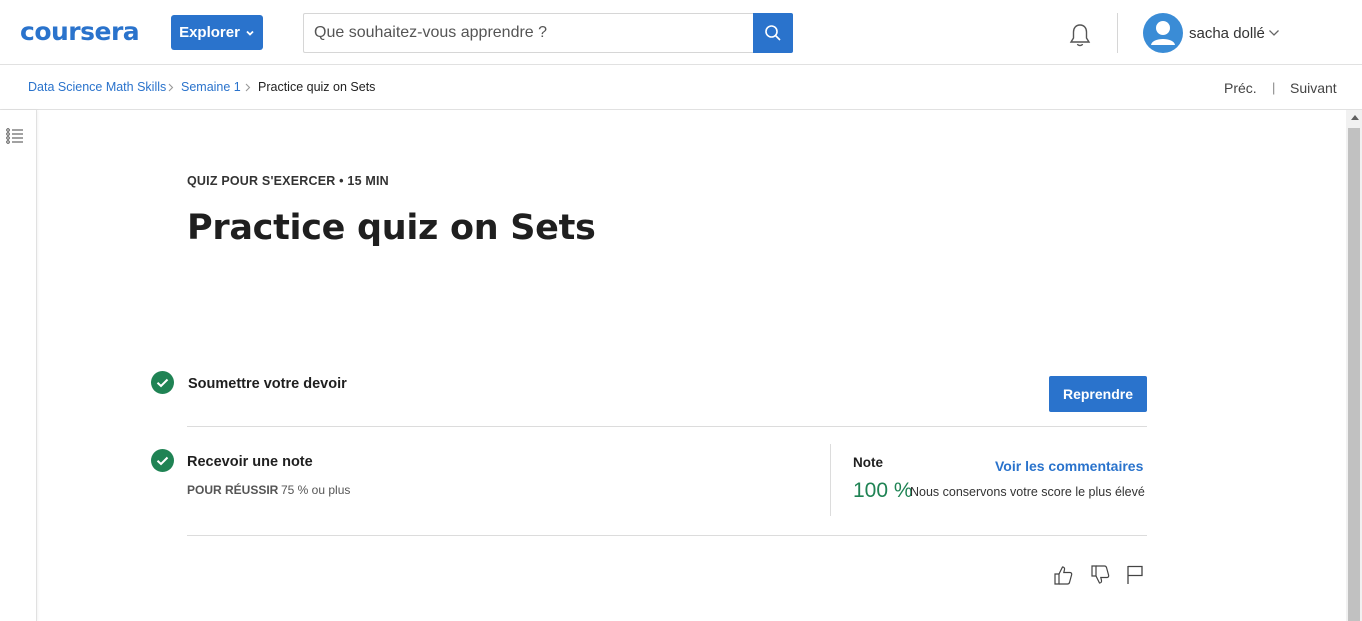 The image size is (1362, 621). What do you see at coordinates (267, 384) in the screenshot?
I see `submit-step-label: Soumettre votre devoir` at bounding box center [267, 384].